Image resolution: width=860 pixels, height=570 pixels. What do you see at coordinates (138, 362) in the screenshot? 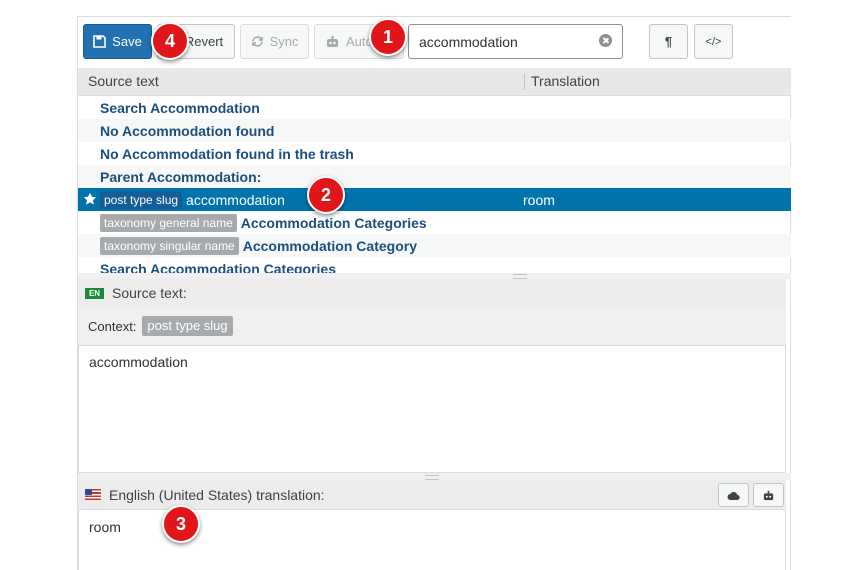
I see `source-text-value: accommodation` at bounding box center [138, 362].